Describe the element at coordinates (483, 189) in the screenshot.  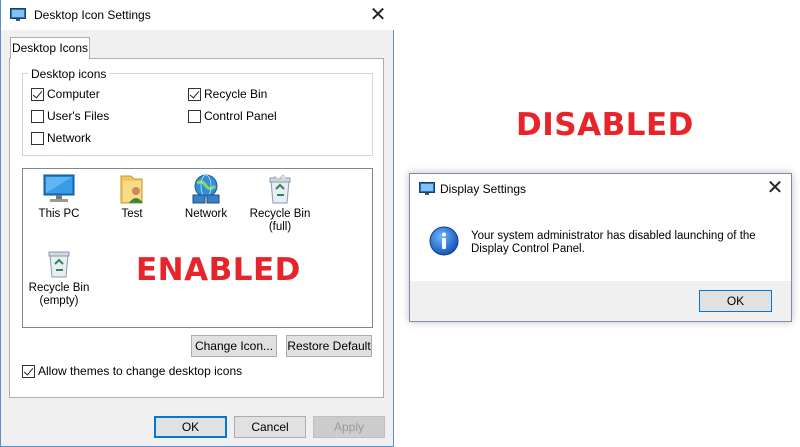
I see `dialog-title: Display Settings` at that location.